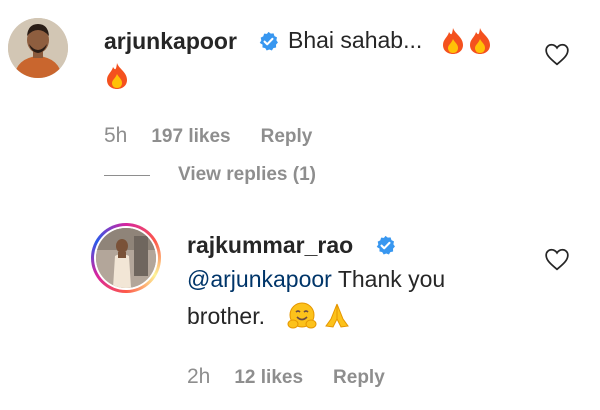 This screenshot has height=410, width=600. Describe the element at coordinates (190, 137) in the screenshot. I see `likes-count: 197 likes` at that location.